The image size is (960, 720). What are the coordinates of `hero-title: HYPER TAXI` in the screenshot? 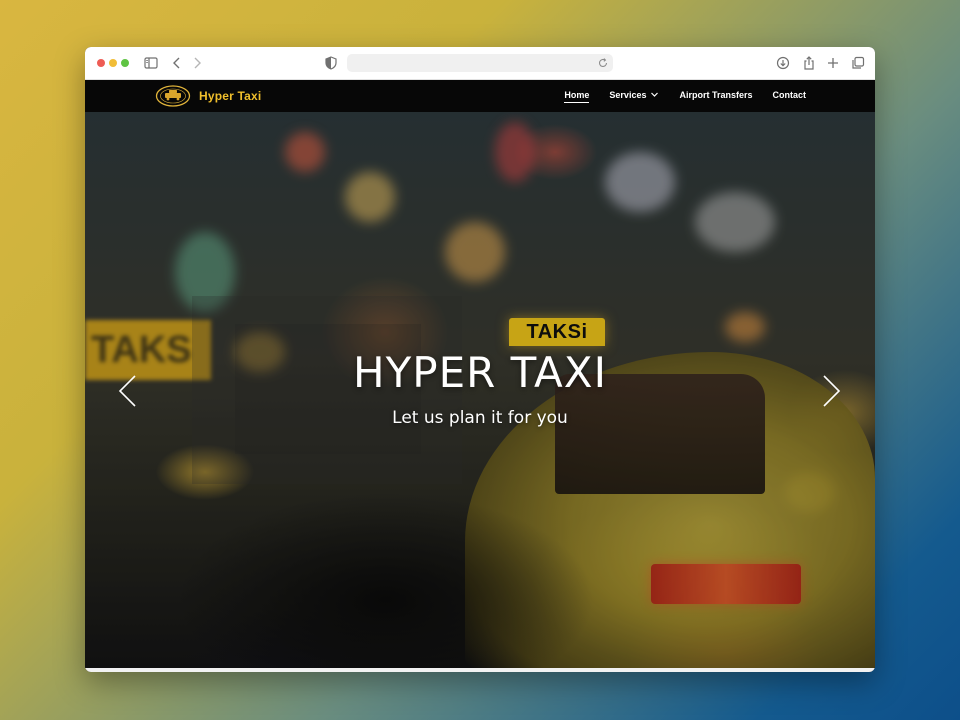 It's located at (480, 372).